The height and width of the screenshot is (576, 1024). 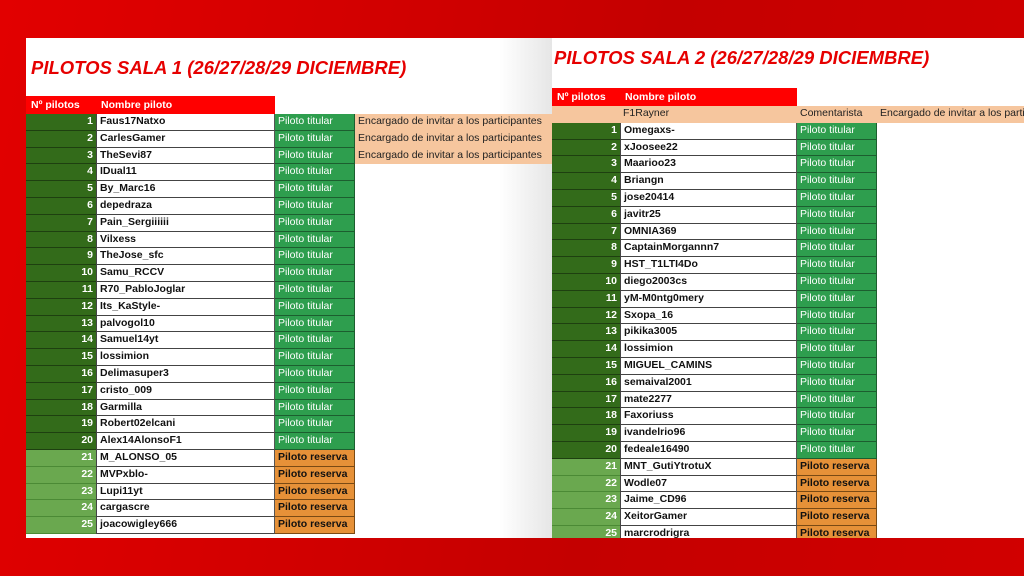 I want to click on staff-note: Encargado de invitar a los participantes, so click(x=950, y=114).